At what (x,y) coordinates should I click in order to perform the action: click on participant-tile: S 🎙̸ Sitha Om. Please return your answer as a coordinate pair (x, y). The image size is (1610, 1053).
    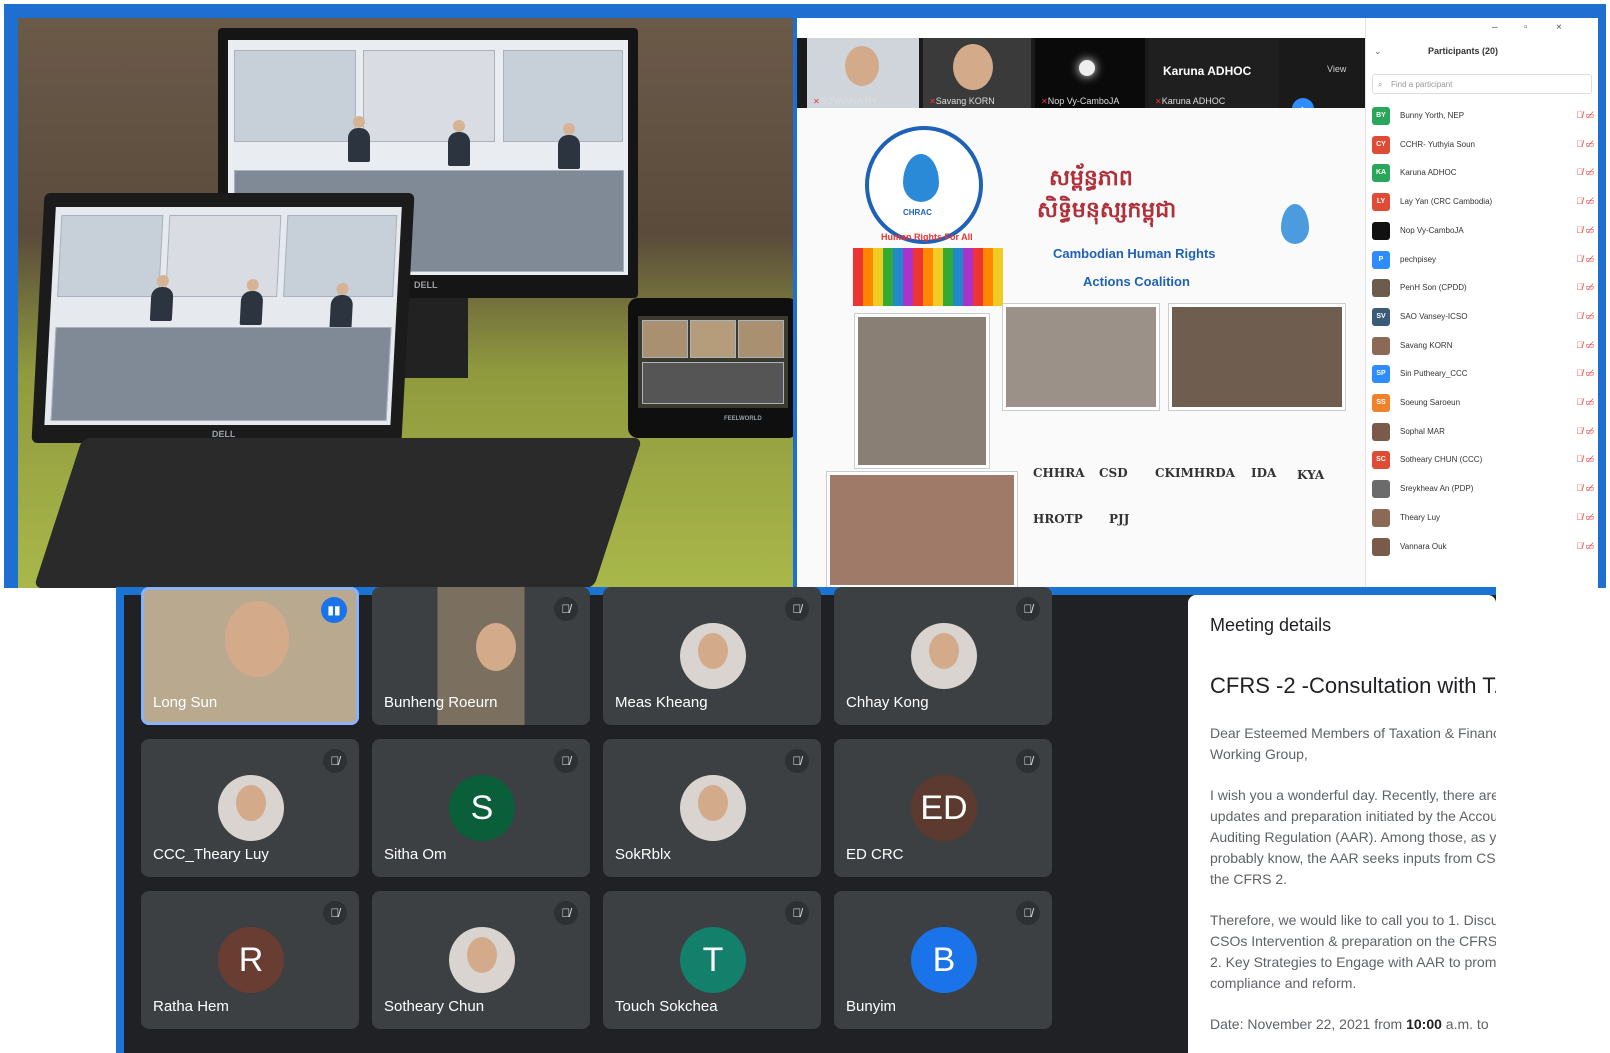
    Looking at the image, I should click on (481, 808).